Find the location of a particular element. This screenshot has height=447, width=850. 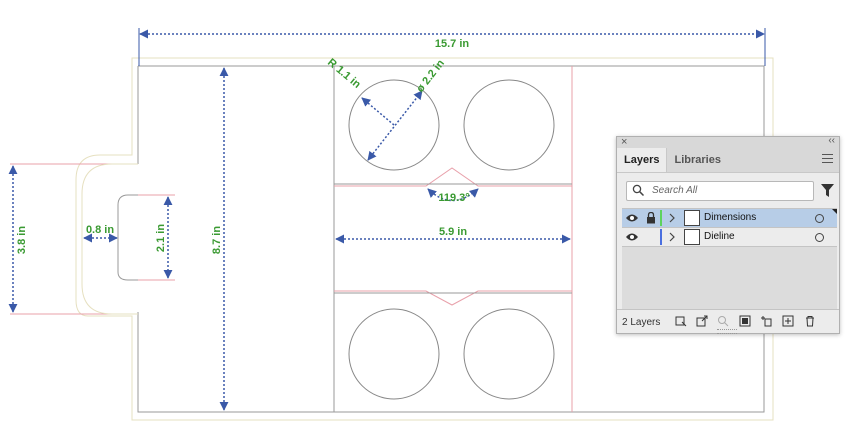

new-layer-icon is located at coordinates (788, 321).